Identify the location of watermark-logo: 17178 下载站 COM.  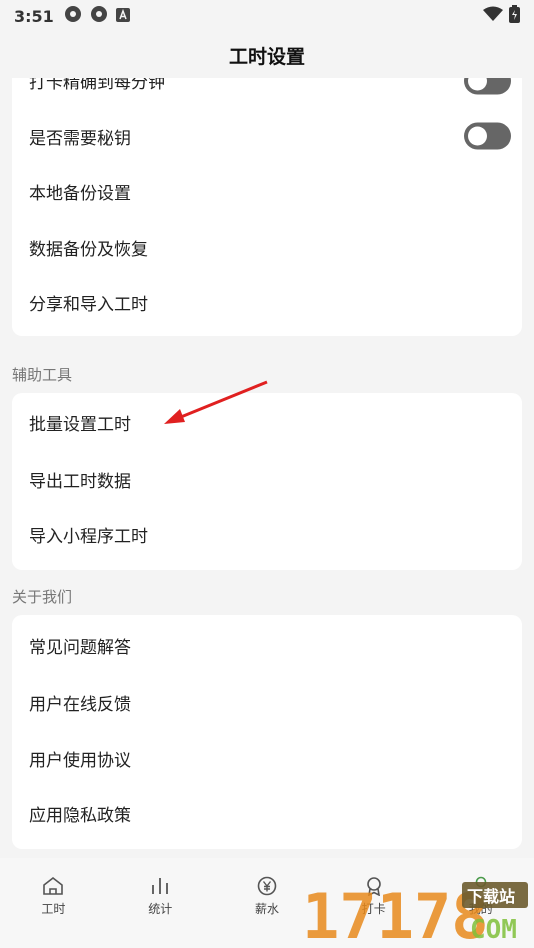
(415, 913).